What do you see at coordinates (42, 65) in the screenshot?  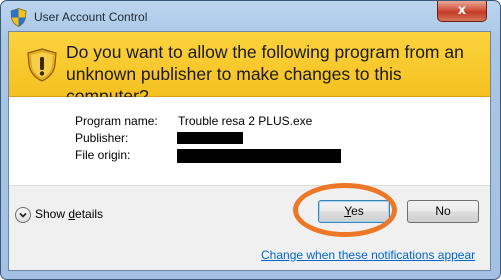 I see `warning-shield-icon` at bounding box center [42, 65].